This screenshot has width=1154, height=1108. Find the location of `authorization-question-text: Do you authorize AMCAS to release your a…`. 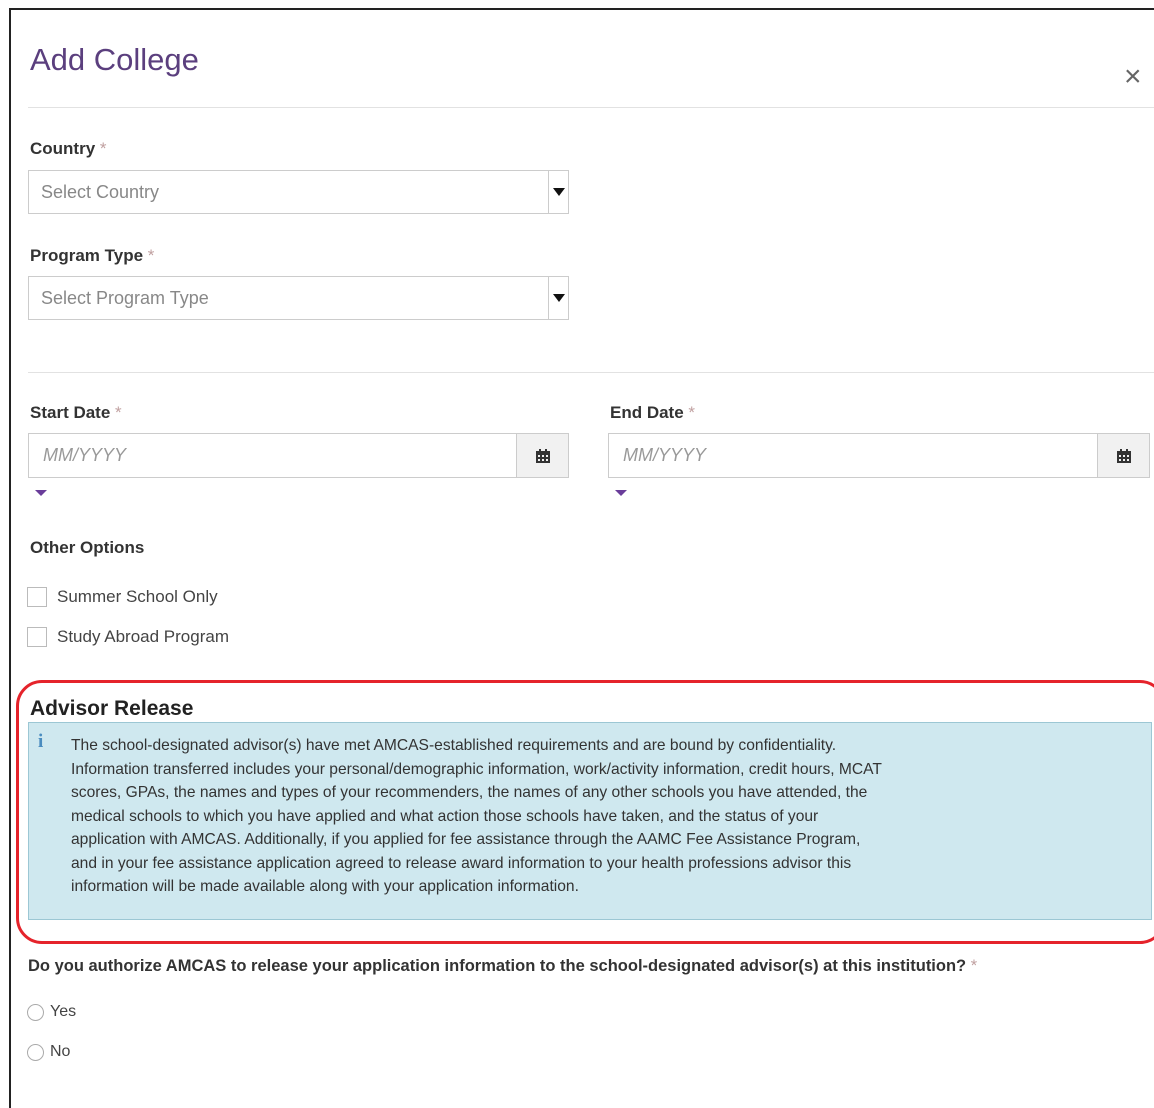

authorization-question-text: Do you authorize AMCAS to release your a… is located at coordinates (497, 966).